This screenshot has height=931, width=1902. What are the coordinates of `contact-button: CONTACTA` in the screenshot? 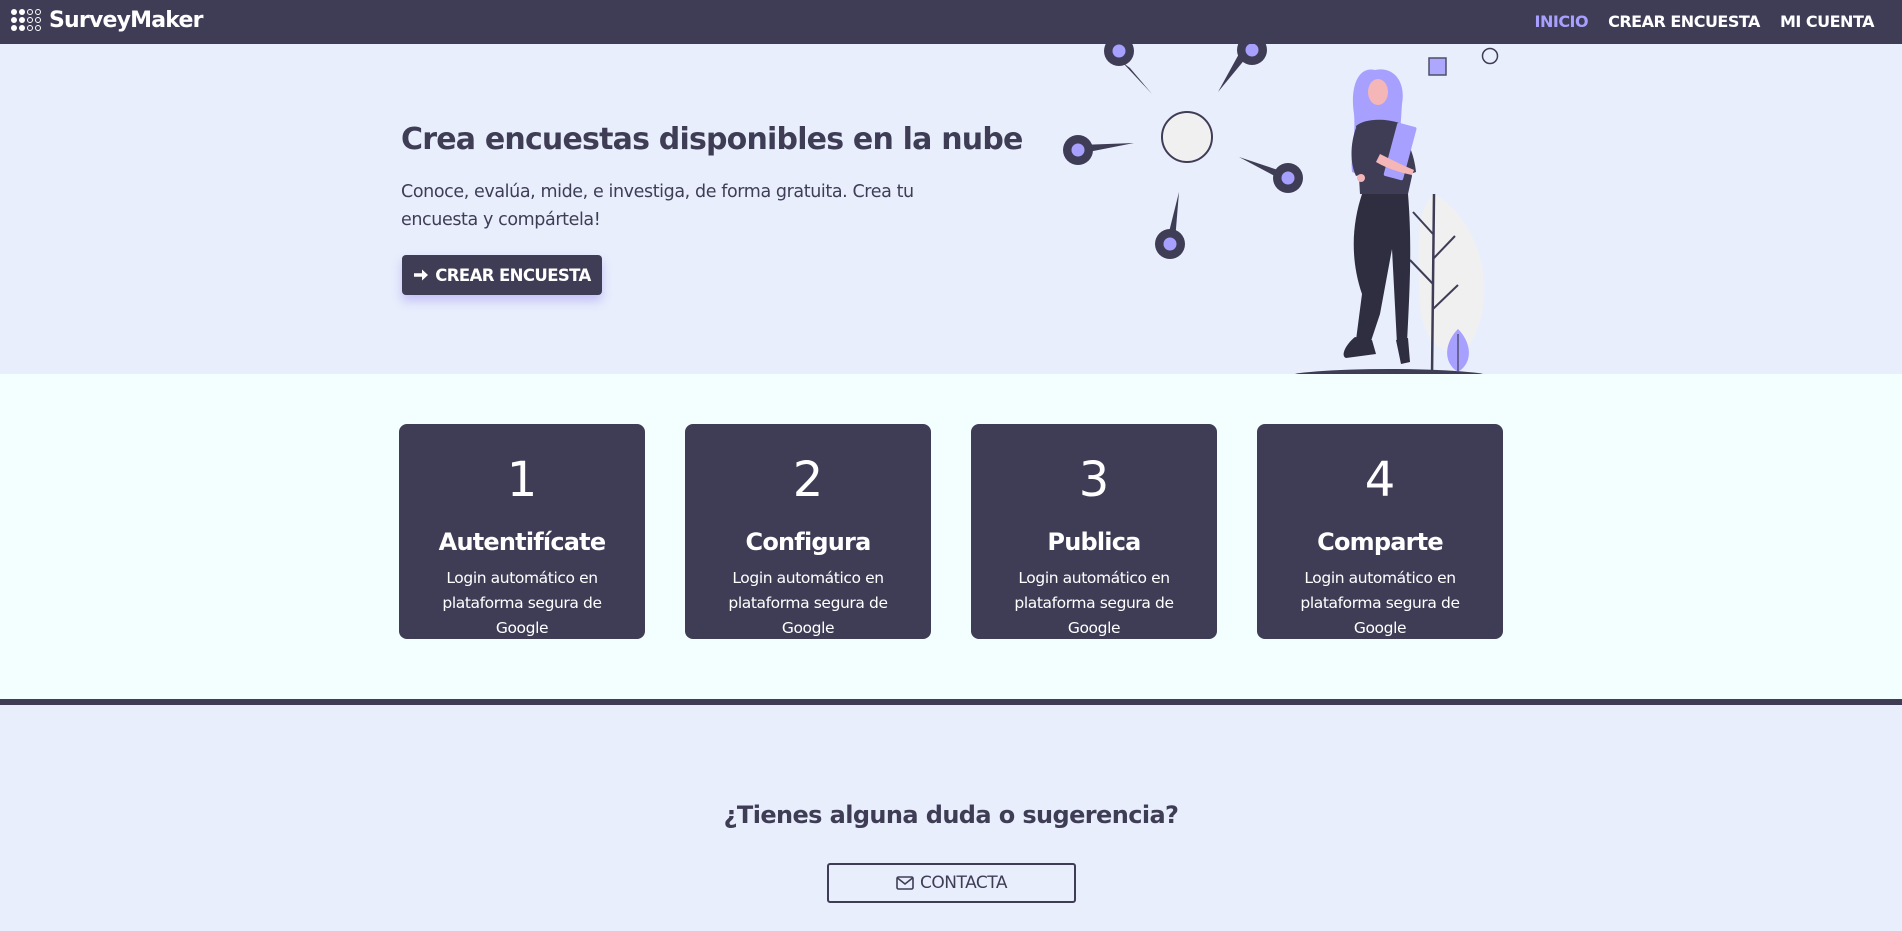 It's located at (951, 883).